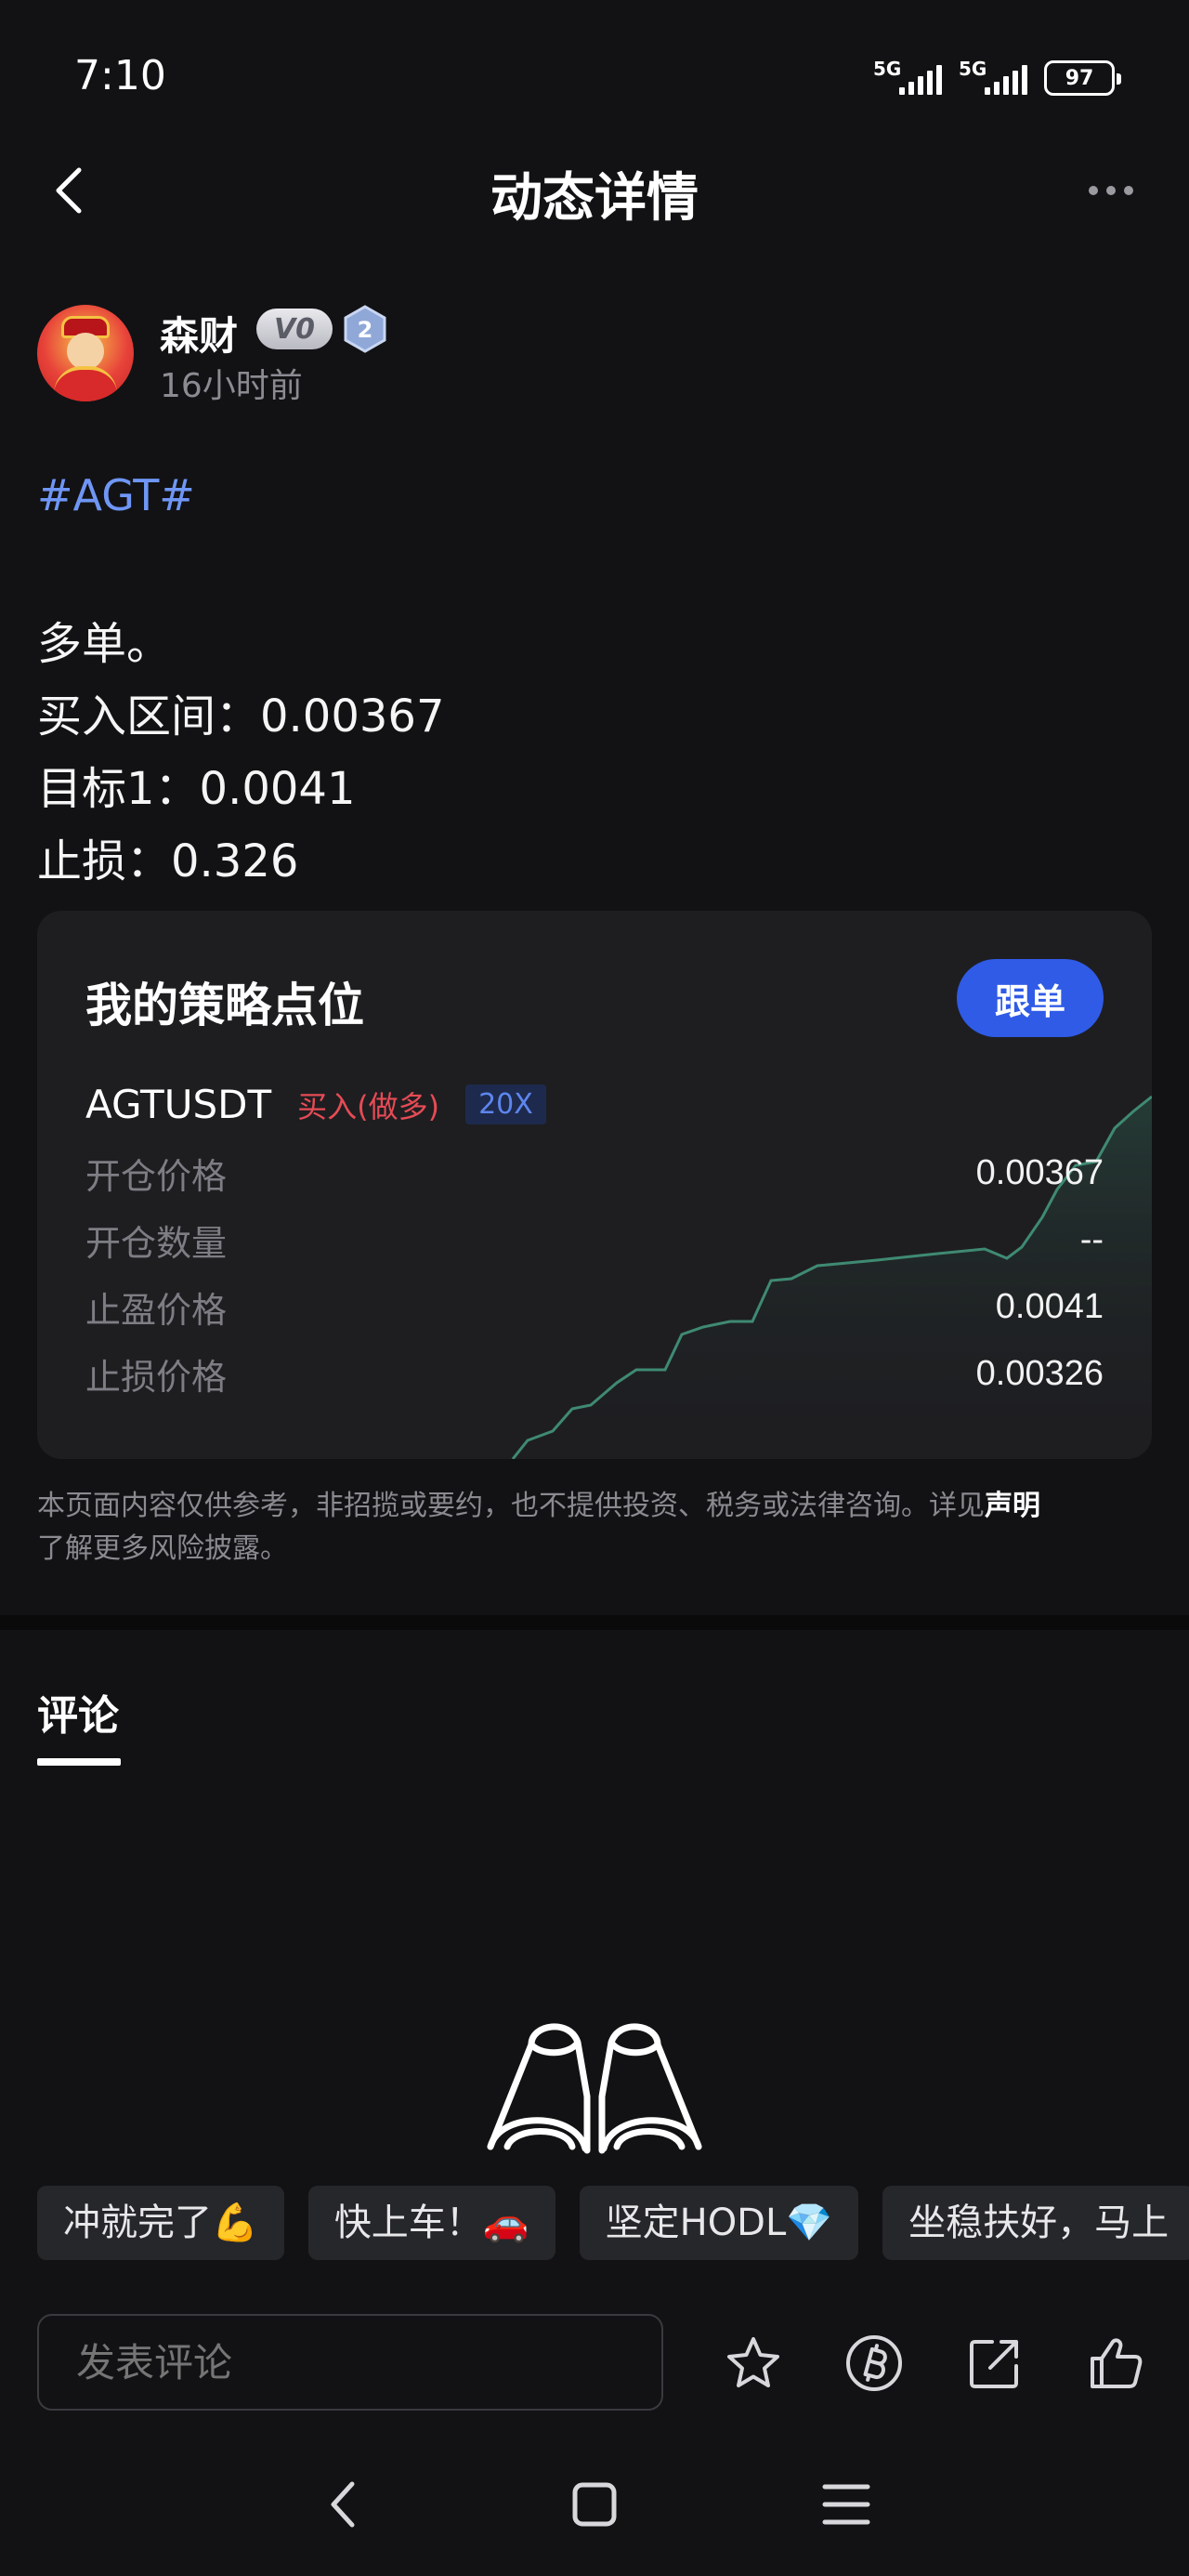  I want to click on take-profit-label: 止盈价格, so click(157, 1310).